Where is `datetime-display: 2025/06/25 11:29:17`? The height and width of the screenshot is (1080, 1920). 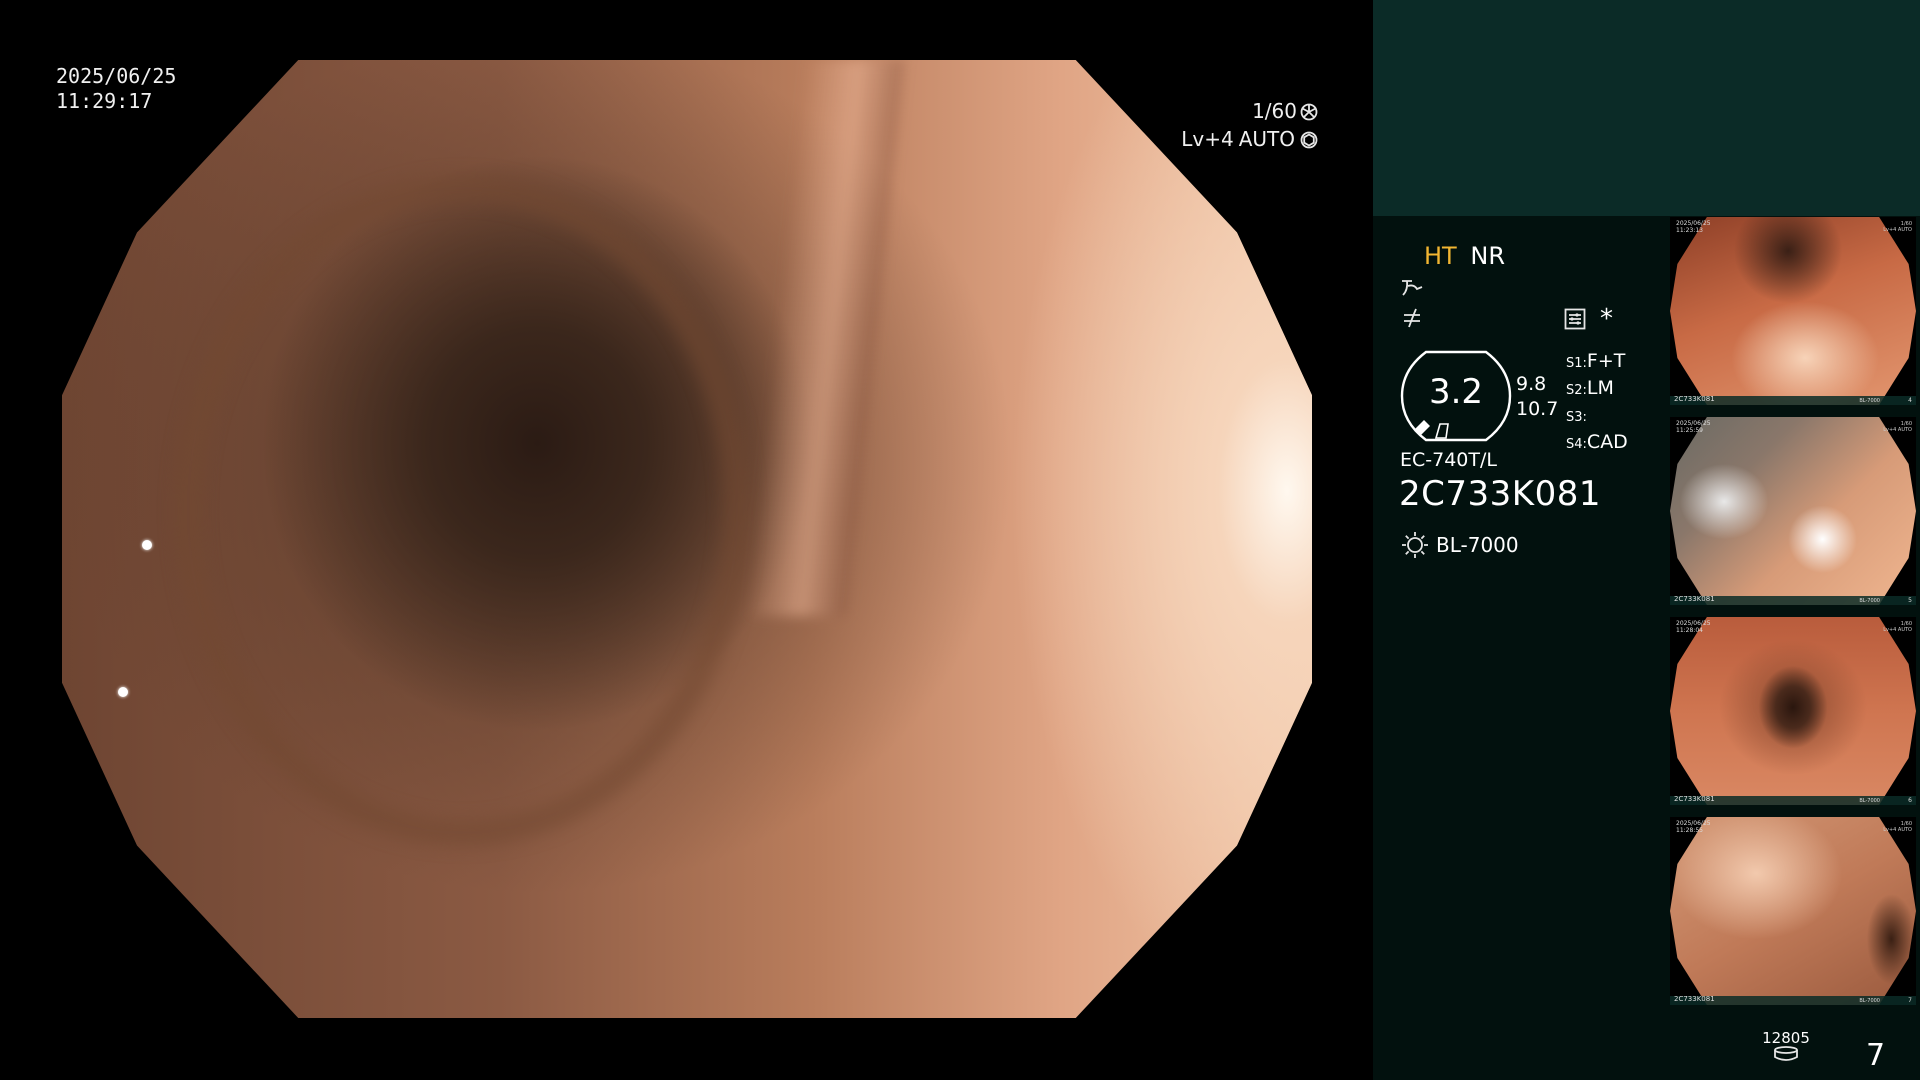
datetime-display: 2025/06/25 11:29:17 is located at coordinates (116, 89).